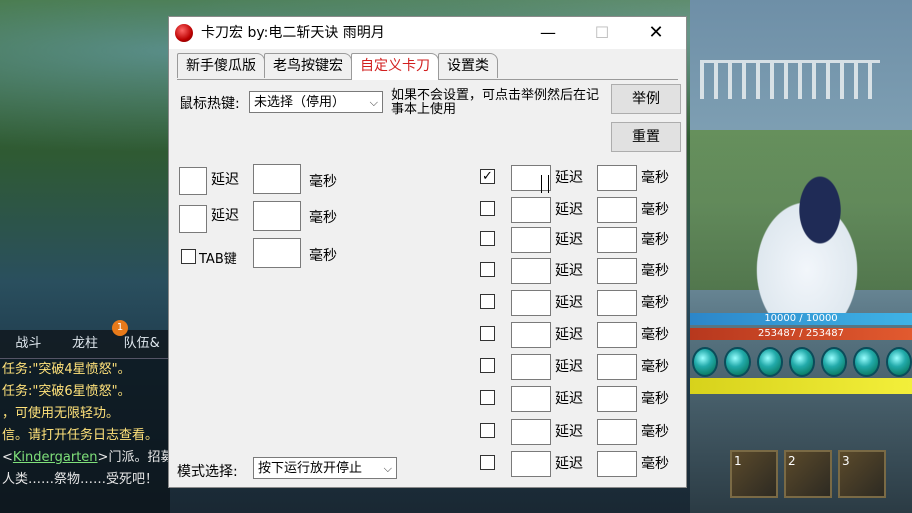 This screenshot has height=513, width=912. I want to click on chat-player-link: Kindergarten, so click(55, 457).